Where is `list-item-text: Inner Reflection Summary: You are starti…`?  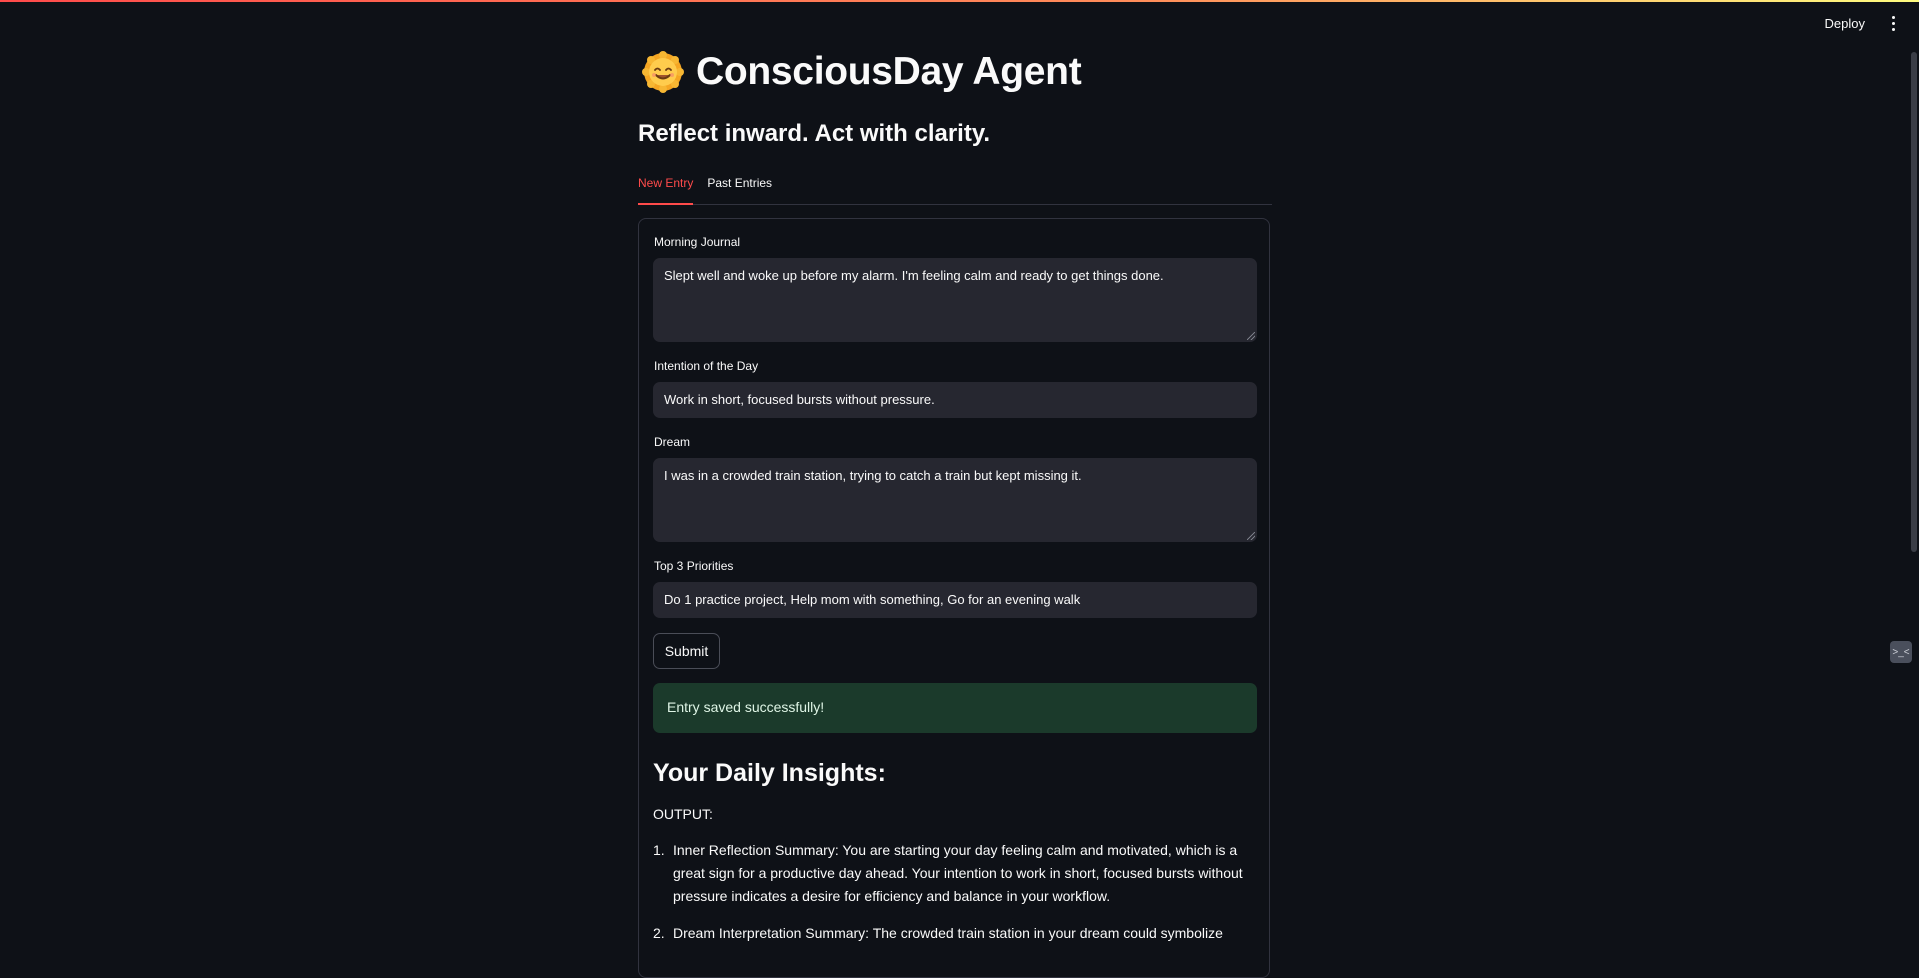
list-item-text: Inner Reflection Summary: You are starti… is located at coordinates (958, 873).